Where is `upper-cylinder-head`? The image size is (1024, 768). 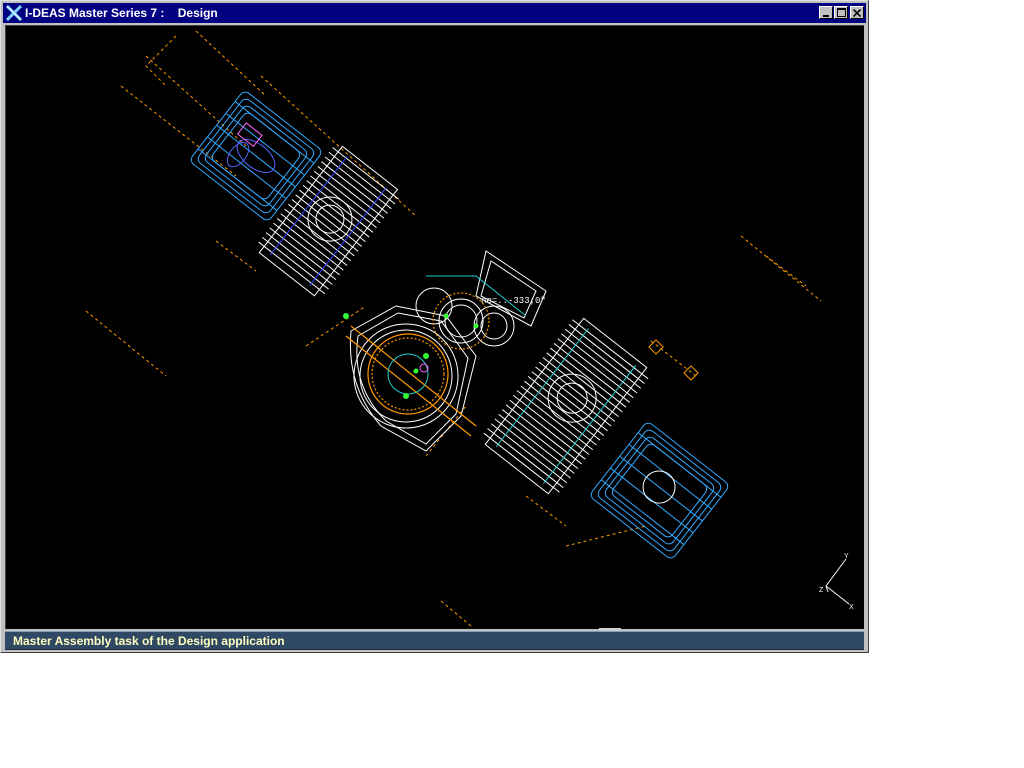
upper-cylinder-head is located at coordinates (256, 156).